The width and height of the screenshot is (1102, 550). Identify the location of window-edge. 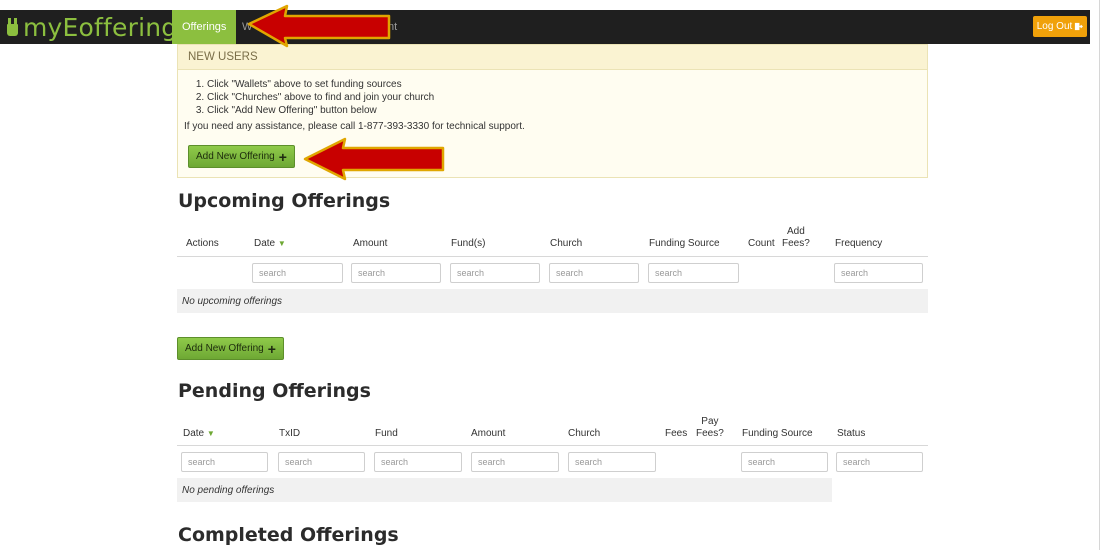
(1099, 275).